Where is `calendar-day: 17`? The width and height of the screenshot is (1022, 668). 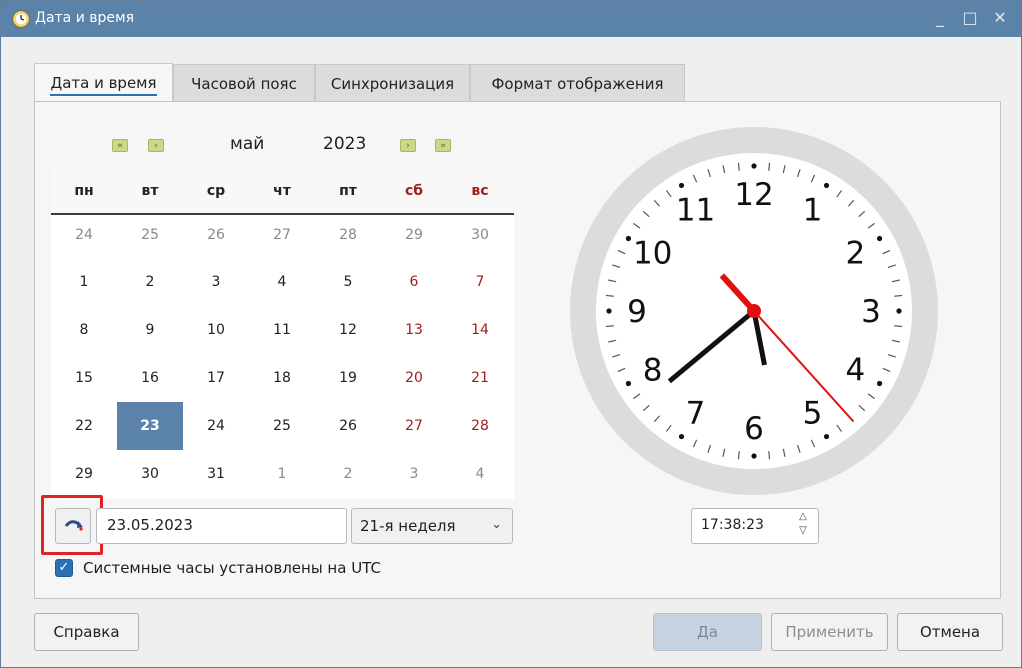 calendar-day: 17 is located at coordinates (216, 378).